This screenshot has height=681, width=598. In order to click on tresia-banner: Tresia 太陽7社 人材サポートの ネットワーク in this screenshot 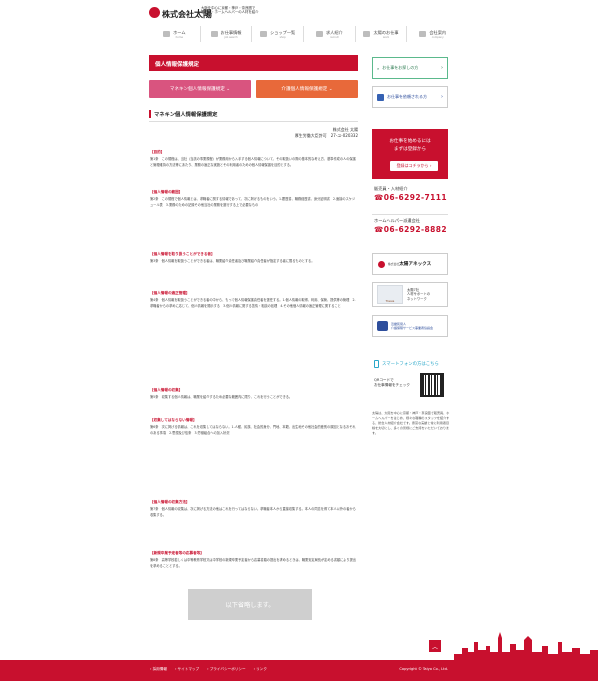, I will do `click(410, 294)`.